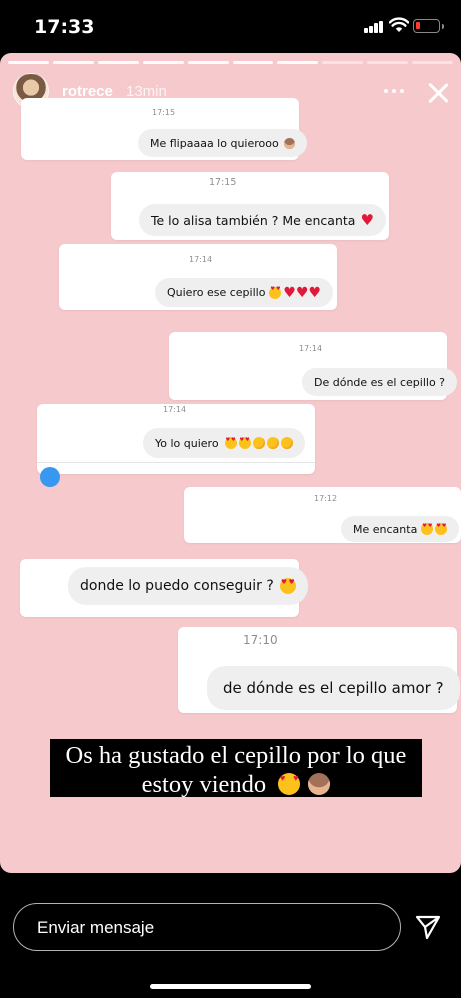 Image resolution: width=461 pixels, height=998 pixels. Describe the element at coordinates (374, 26) in the screenshot. I see `cellular-signal-icon` at that location.